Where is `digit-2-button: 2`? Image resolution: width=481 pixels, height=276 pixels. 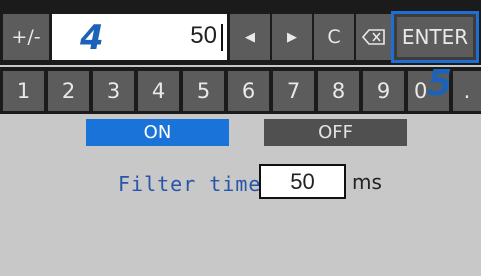 digit-2-button: 2 is located at coordinates (68, 91).